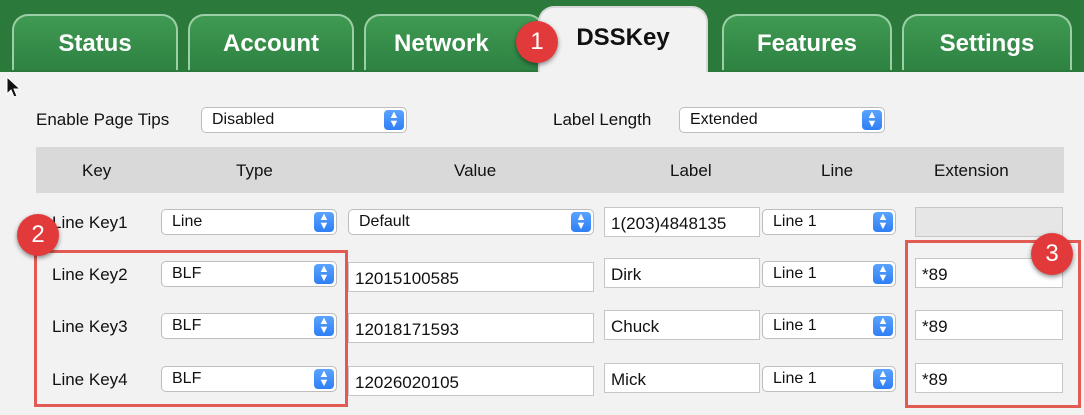  What do you see at coordinates (971, 170) in the screenshot?
I see `header-extension: Extension` at bounding box center [971, 170].